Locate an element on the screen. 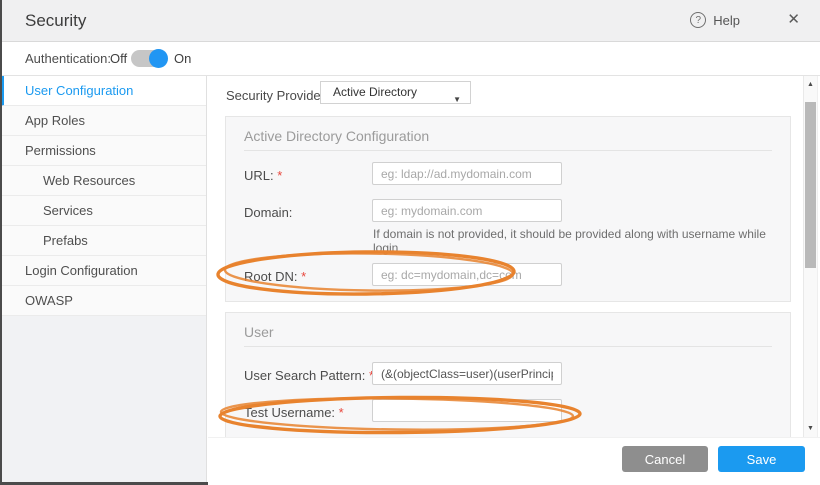 This screenshot has height=485, width=820. test-username-input is located at coordinates (467, 410).